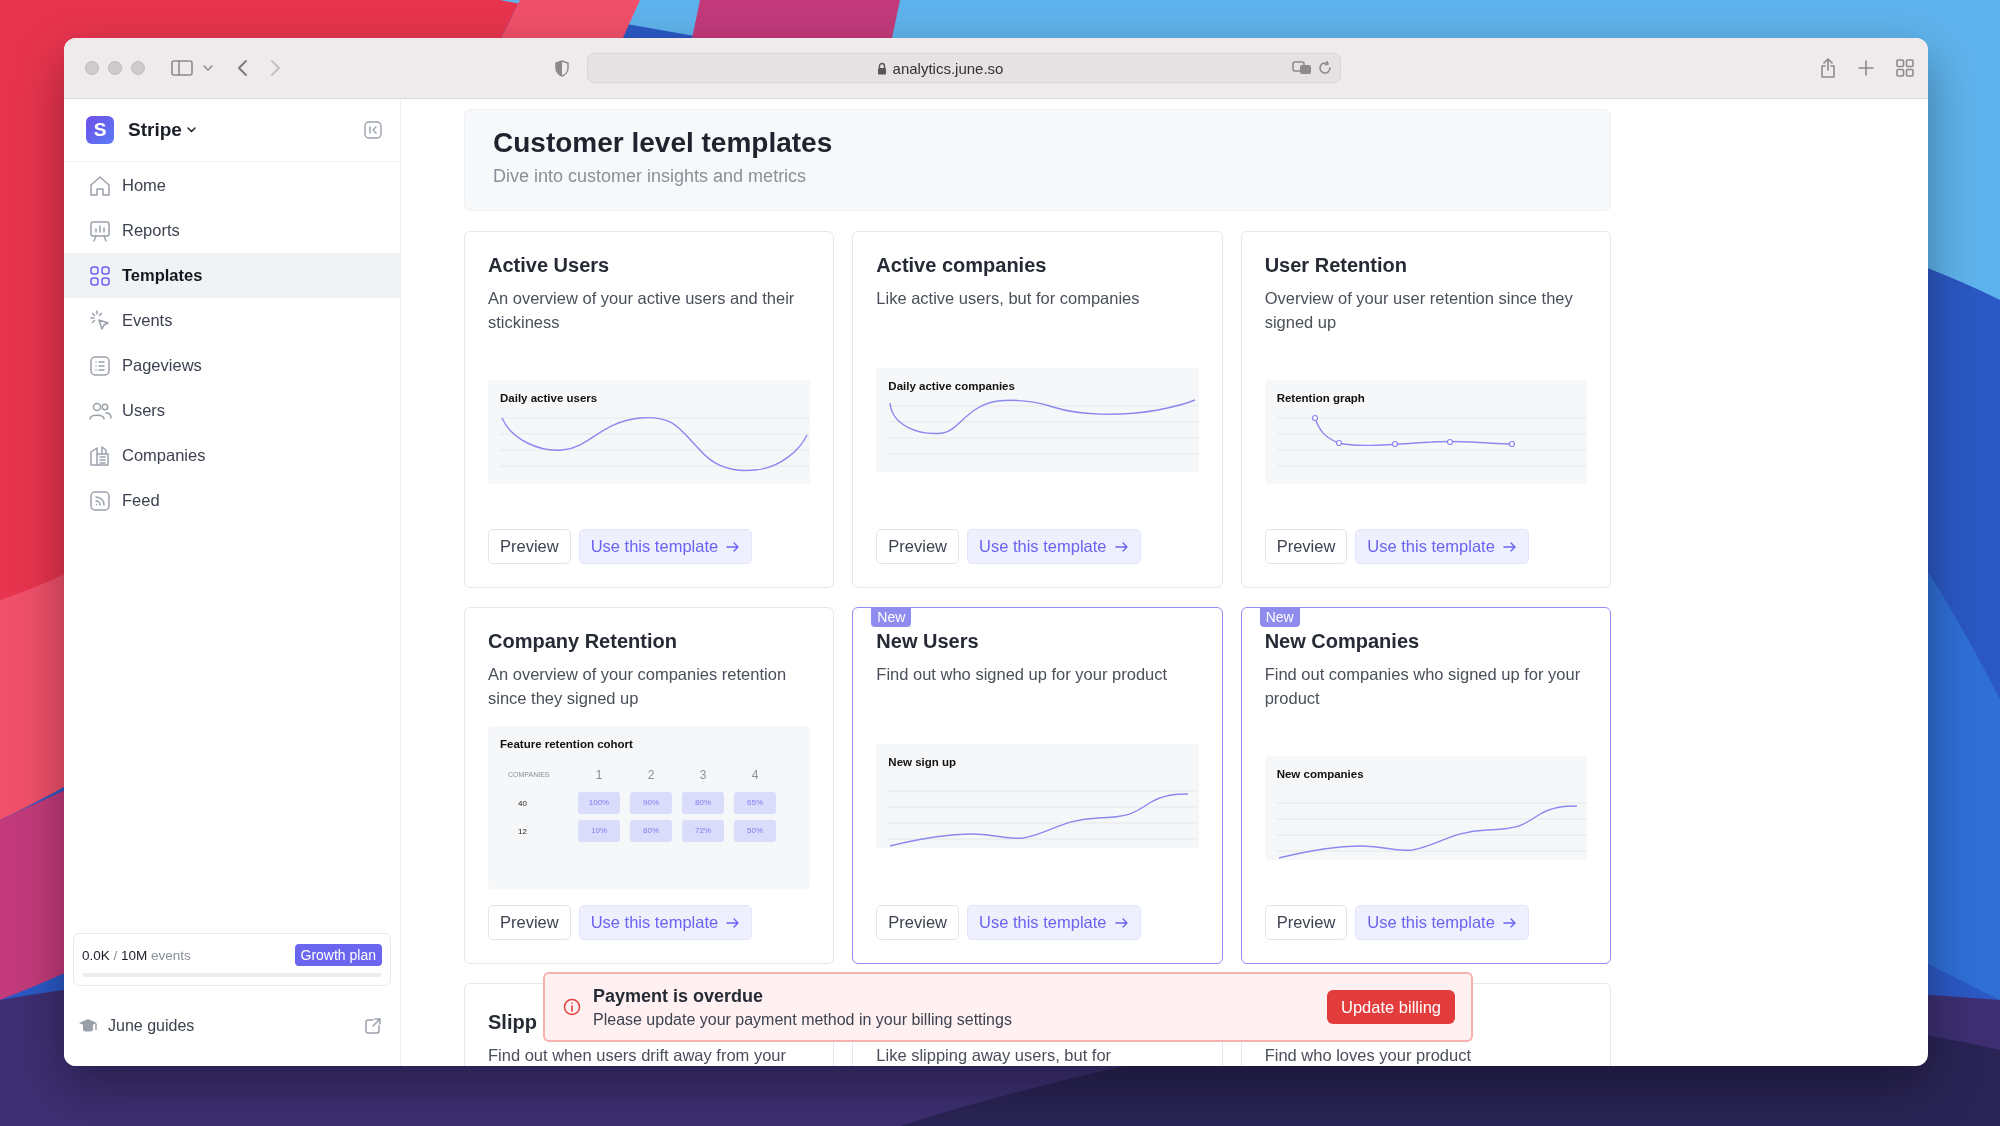 The width and height of the screenshot is (2000, 1126). What do you see at coordinates (703, 831) in the screenshot?
I see `table-cell: 72%` at bounding box center [703, 831].